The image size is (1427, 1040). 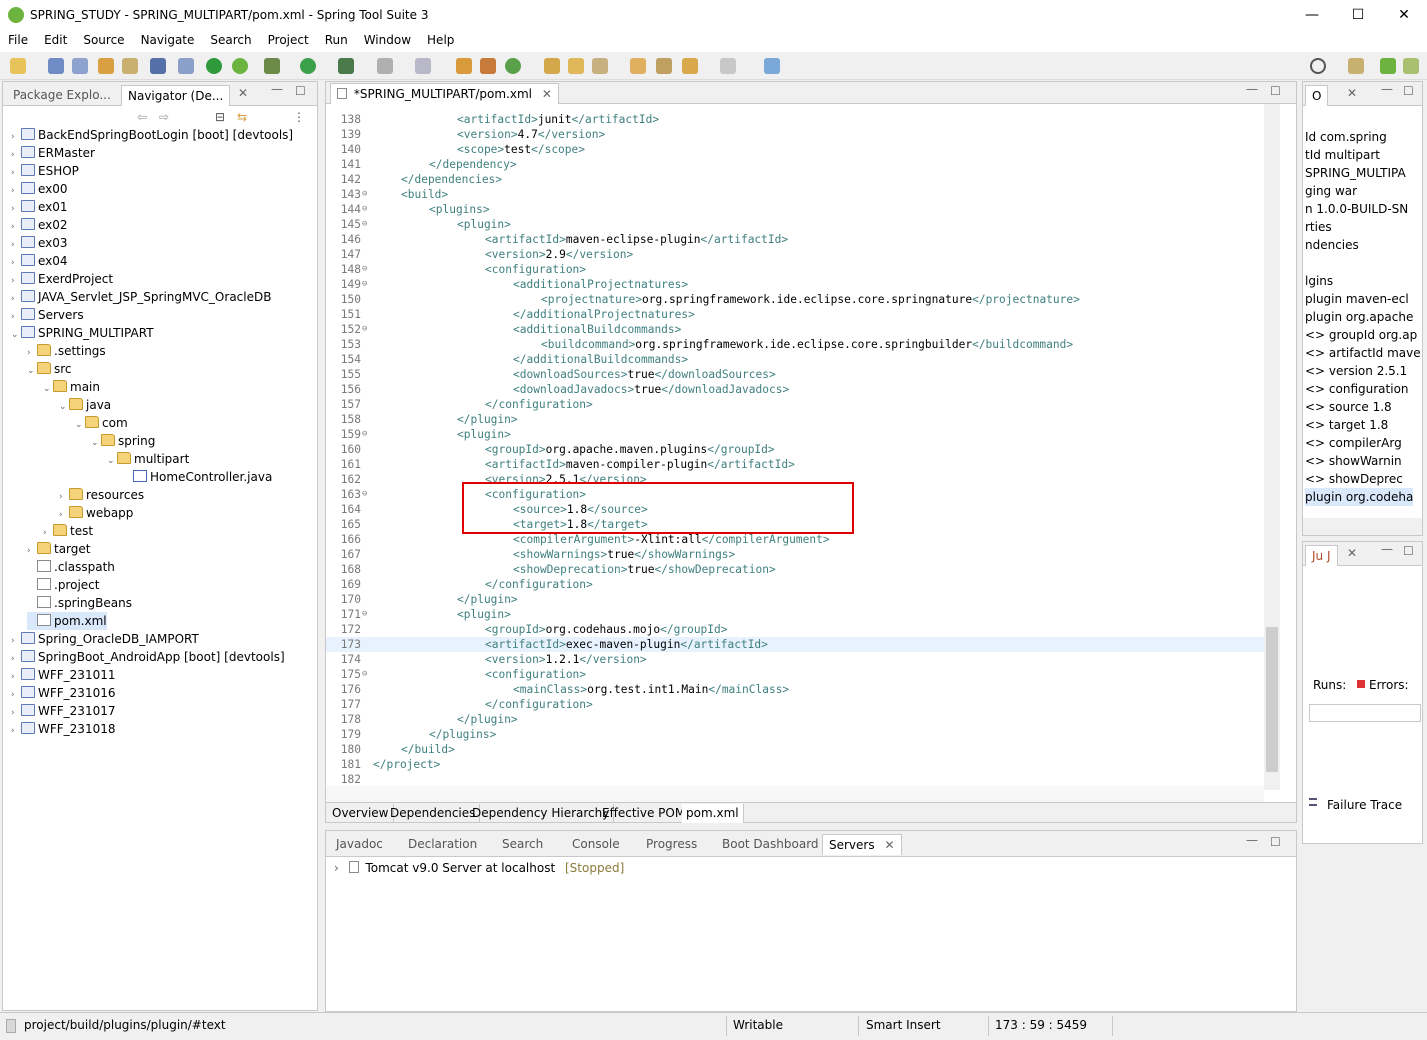 What do you see at coordinates (796, 164) in the screenshot?
I see `code-line: 141 </dependency>` at bounding box center [796, 164].